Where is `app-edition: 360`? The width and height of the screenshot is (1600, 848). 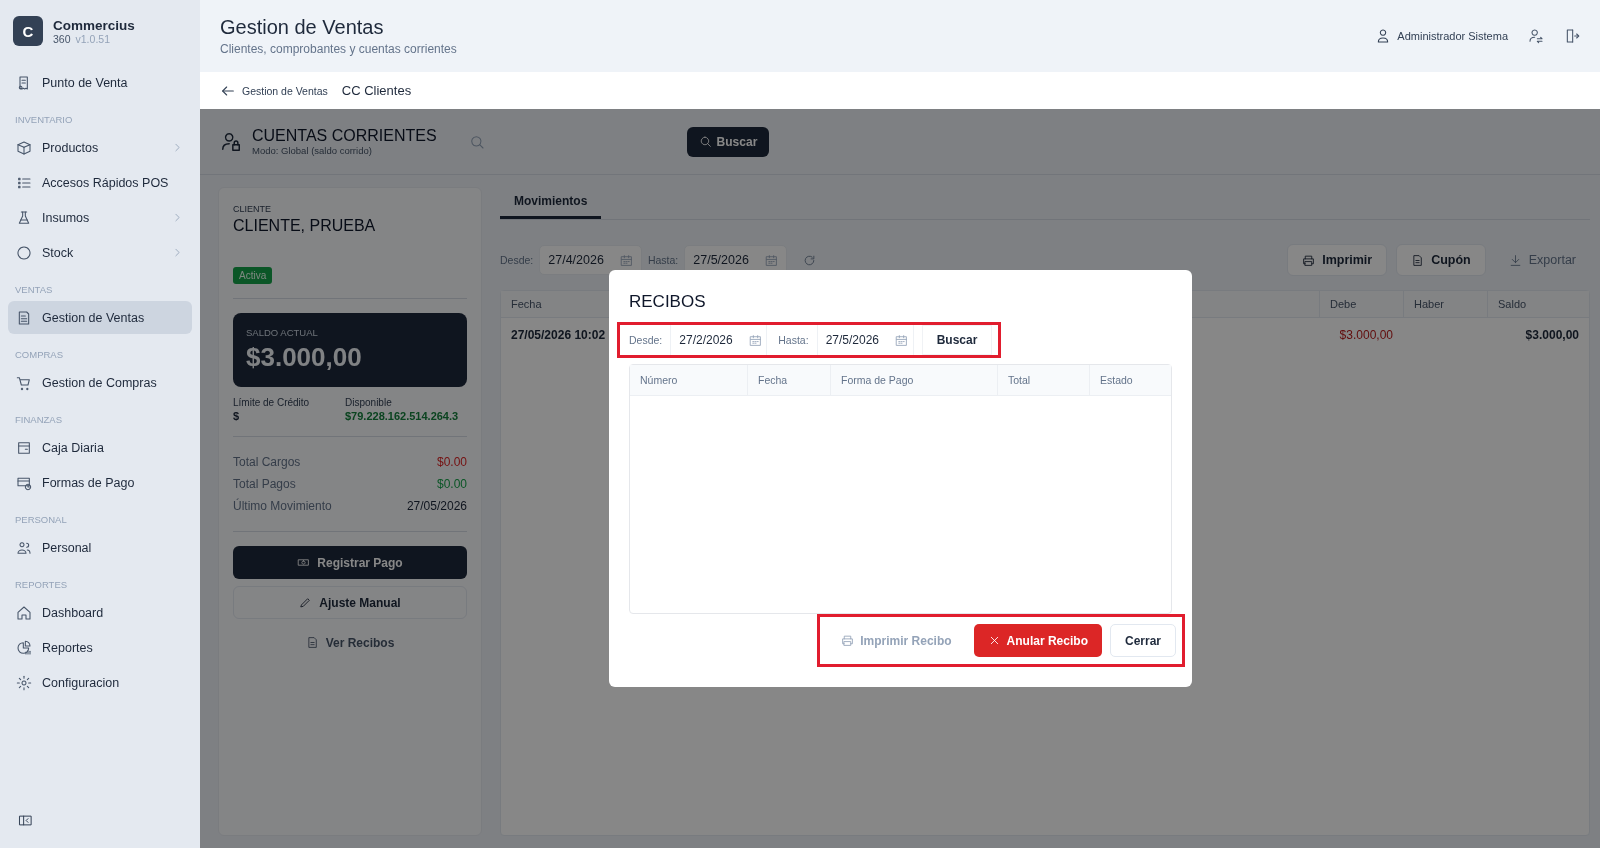 app-edition: 360 is located at coordinates (62, 38).